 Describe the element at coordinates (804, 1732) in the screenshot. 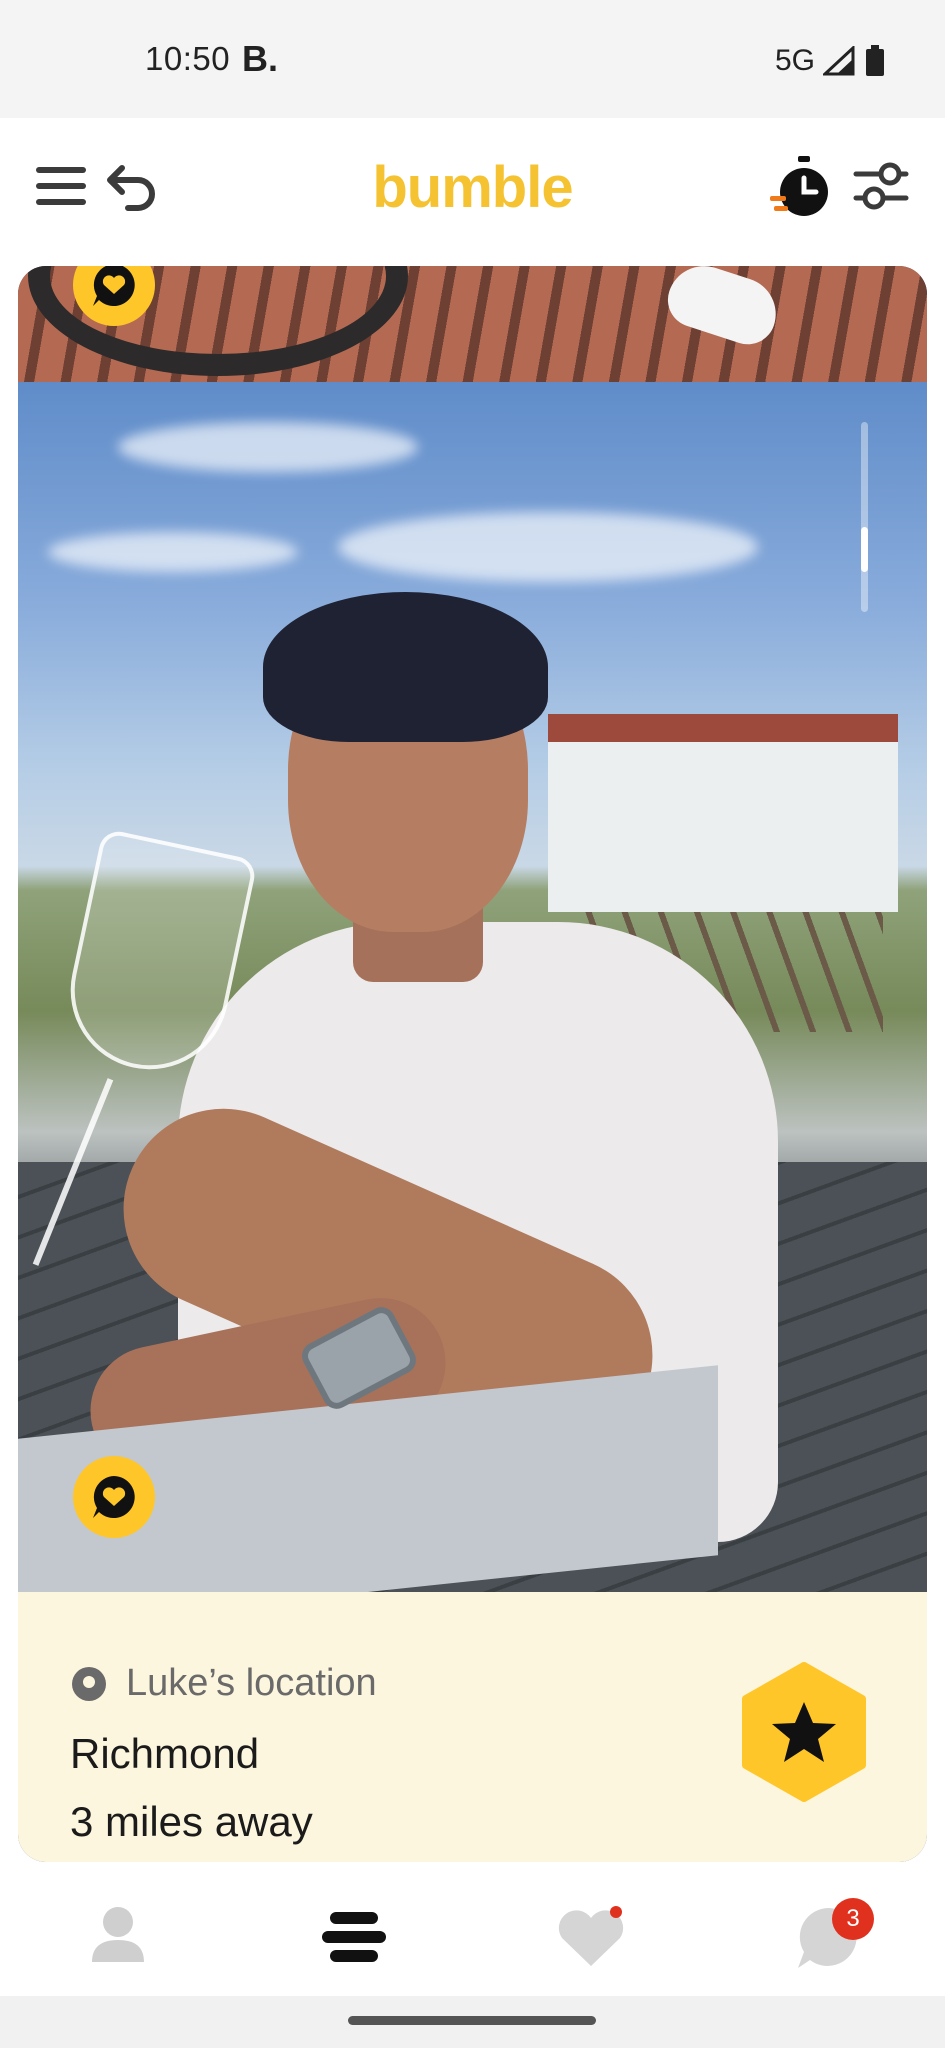

I see `superswipe-button` at that location.